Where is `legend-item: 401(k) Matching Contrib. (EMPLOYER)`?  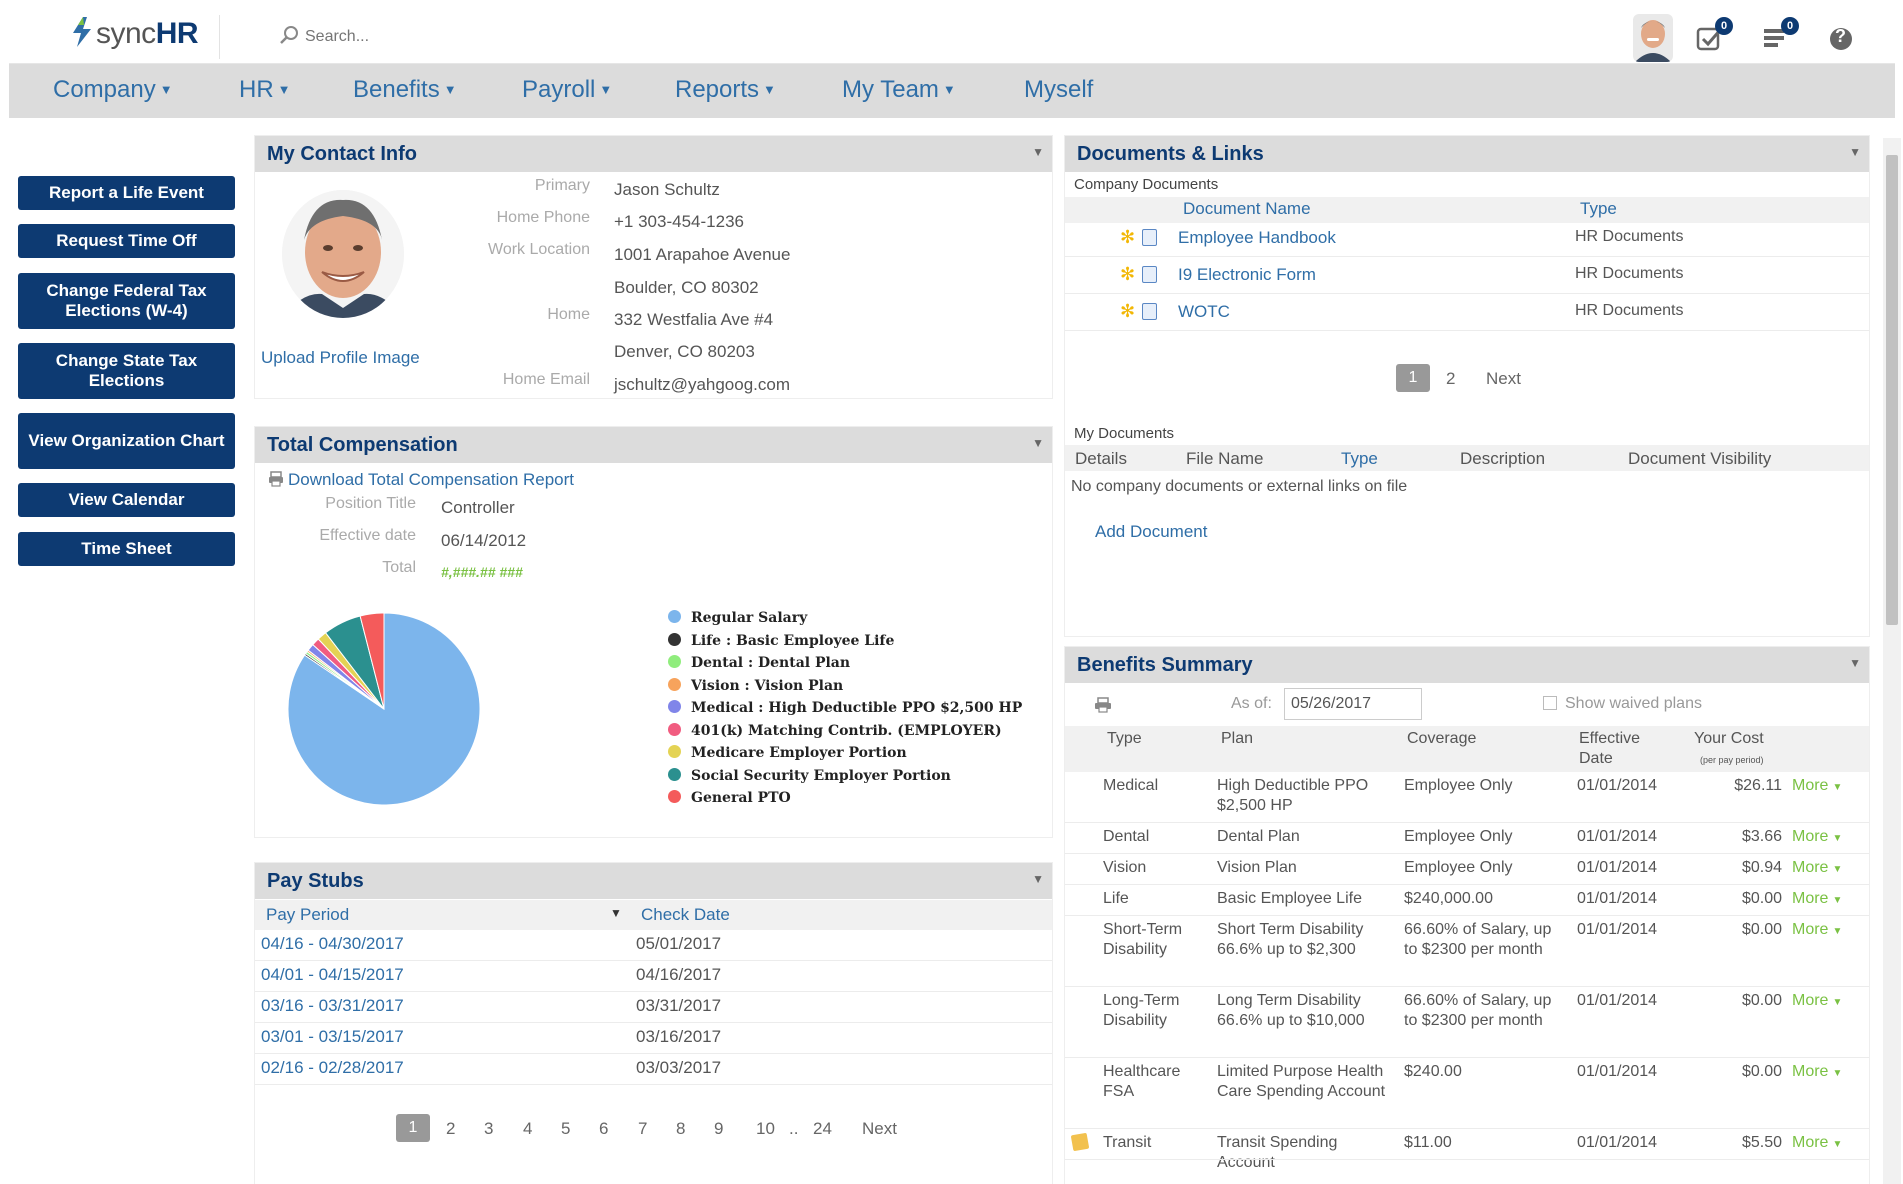
legend-item: 401(k) Matching Contrib. (EMPLOYER) is located at coordinates (835, 730).